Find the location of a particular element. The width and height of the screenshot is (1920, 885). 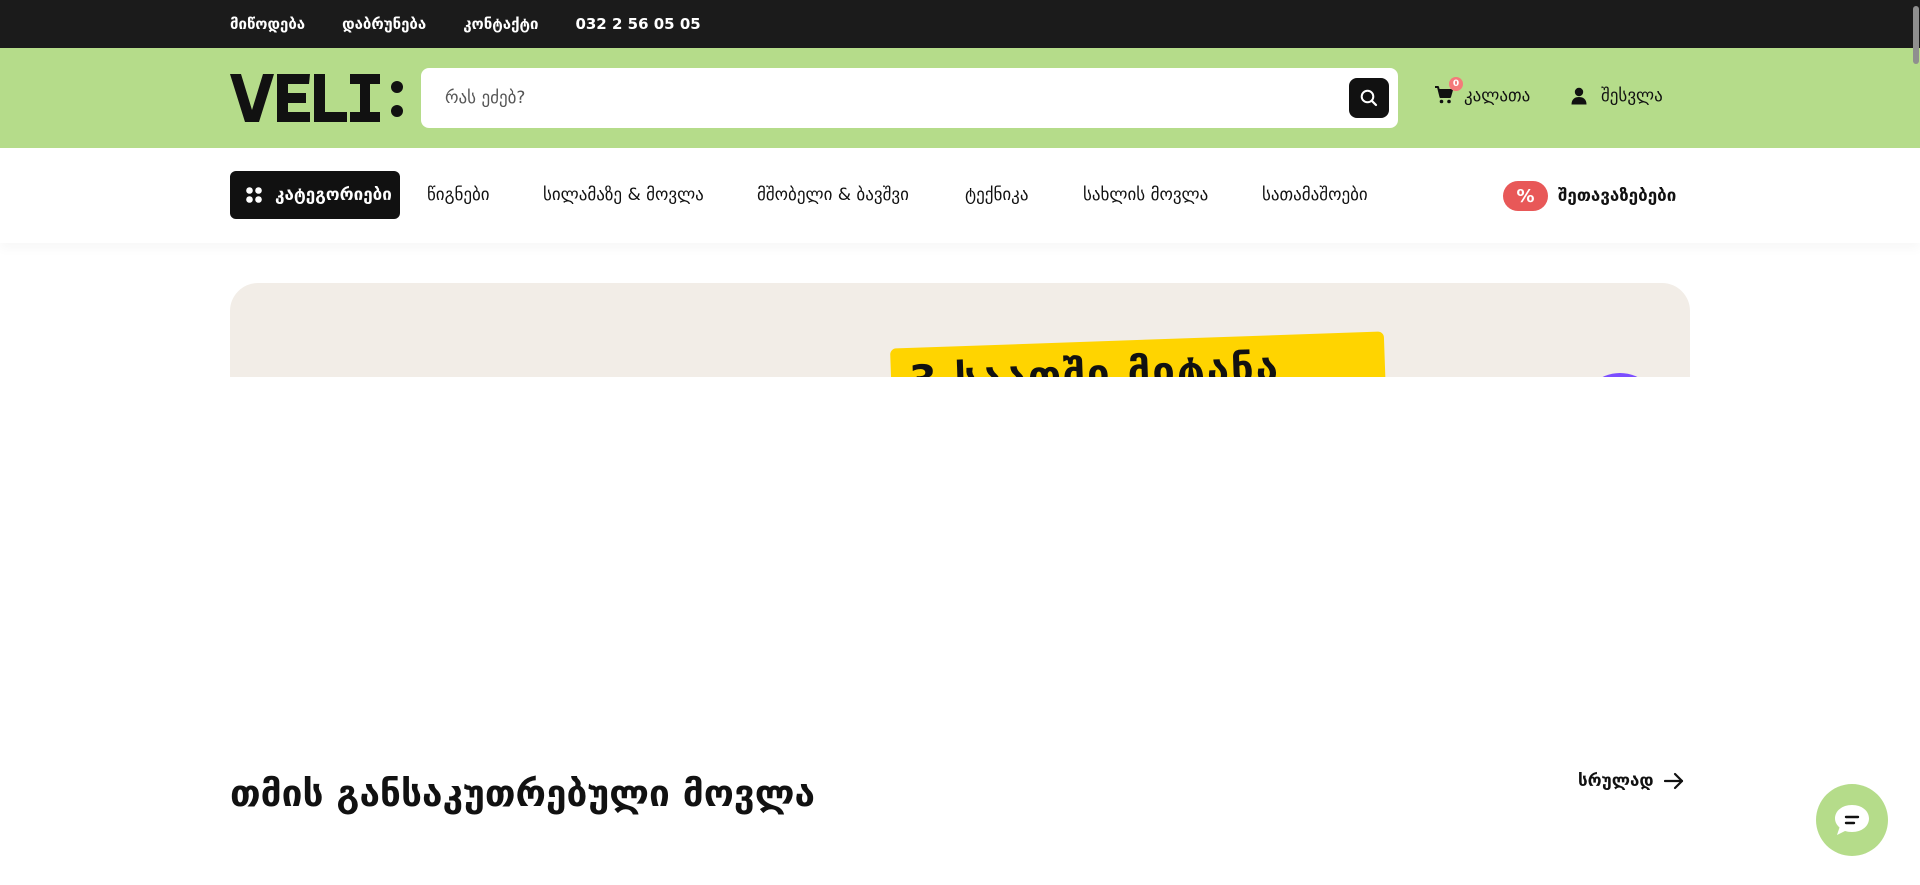

banner-decoration-circle is located at coordinates (1620, 375).